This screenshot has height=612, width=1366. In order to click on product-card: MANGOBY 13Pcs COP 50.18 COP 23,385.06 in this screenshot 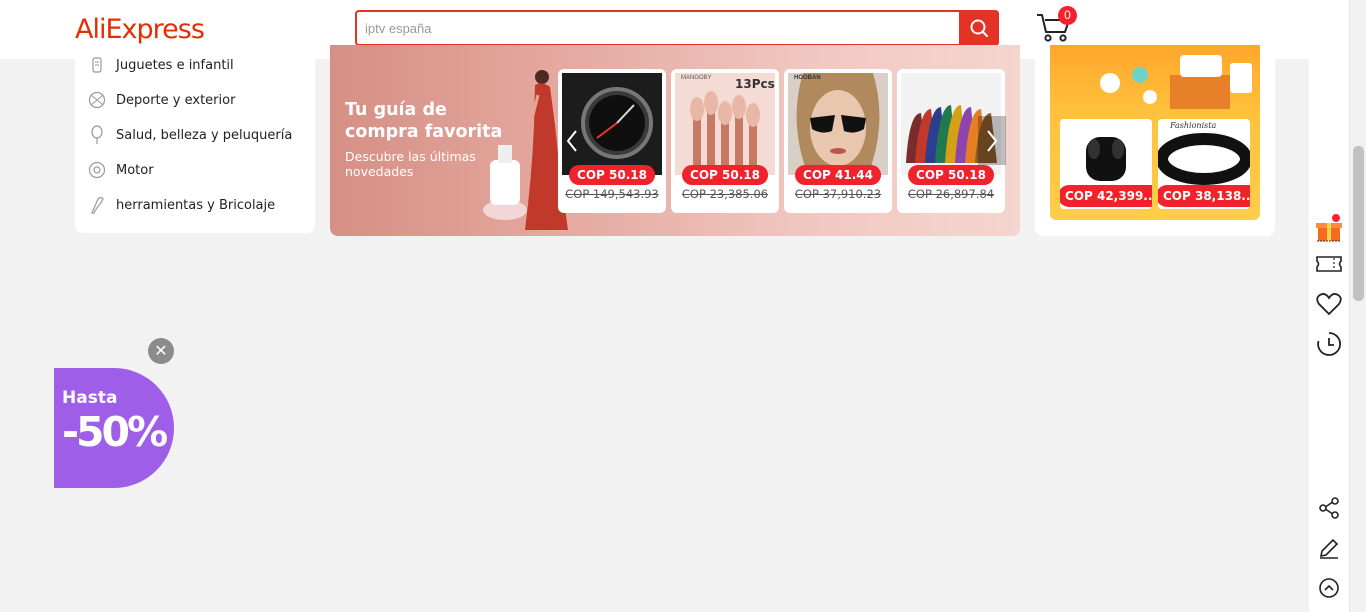, I will do `click(725, 141)`.